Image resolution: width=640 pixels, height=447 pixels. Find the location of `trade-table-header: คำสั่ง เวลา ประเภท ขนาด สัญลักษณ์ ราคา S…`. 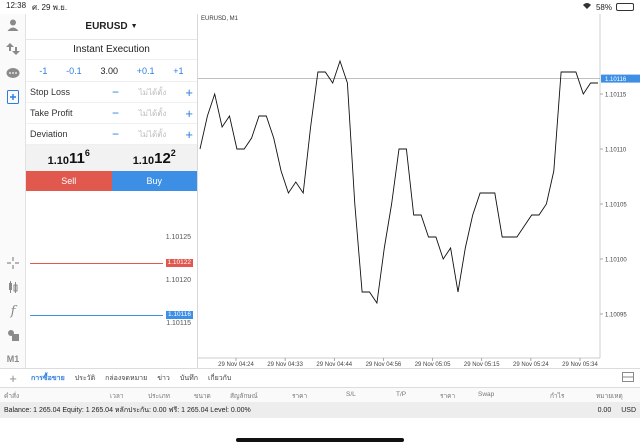

trade-table-header: คำสั่ง เวลา ประเภท ขนาด สัญลักษณ์ ราคา S… is located at coordinates (320, 395).